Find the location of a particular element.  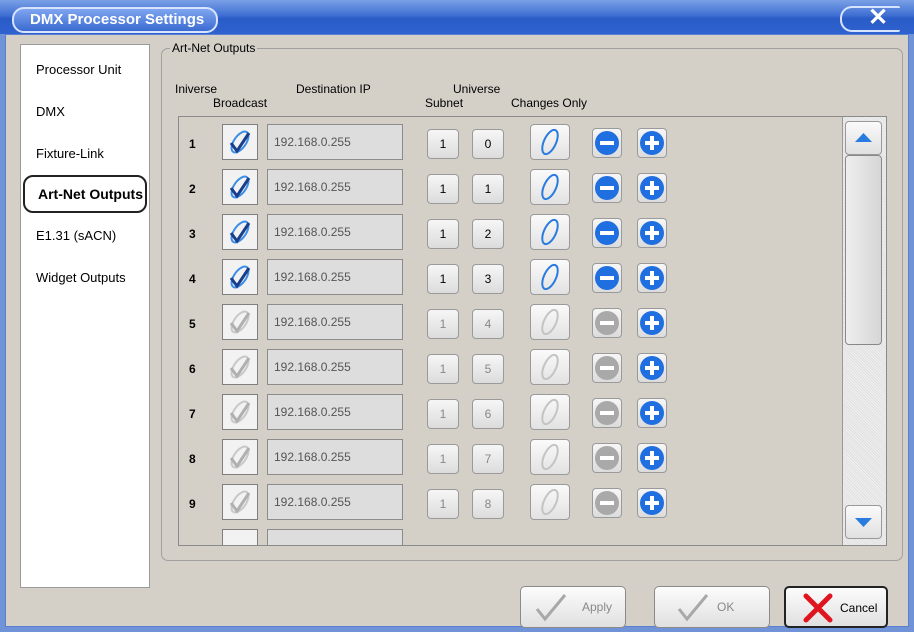

universe-button: 7 is located at coordinates (488, 459).